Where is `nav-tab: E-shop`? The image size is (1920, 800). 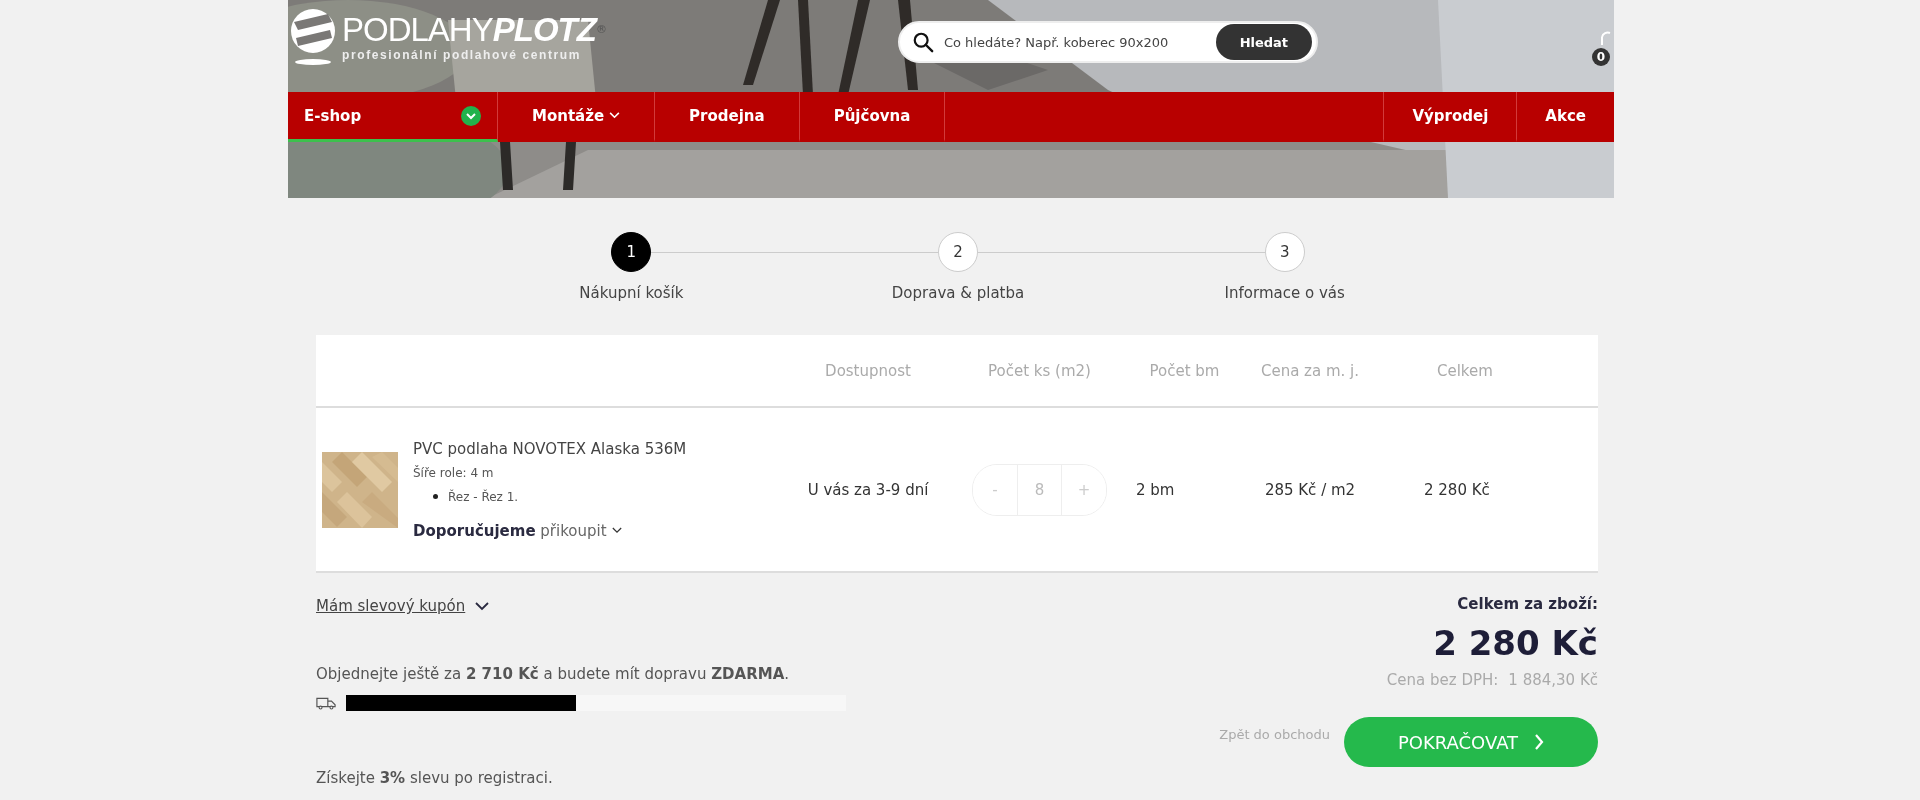
nav-tab: E-shop is located at coordinates (393, 117).